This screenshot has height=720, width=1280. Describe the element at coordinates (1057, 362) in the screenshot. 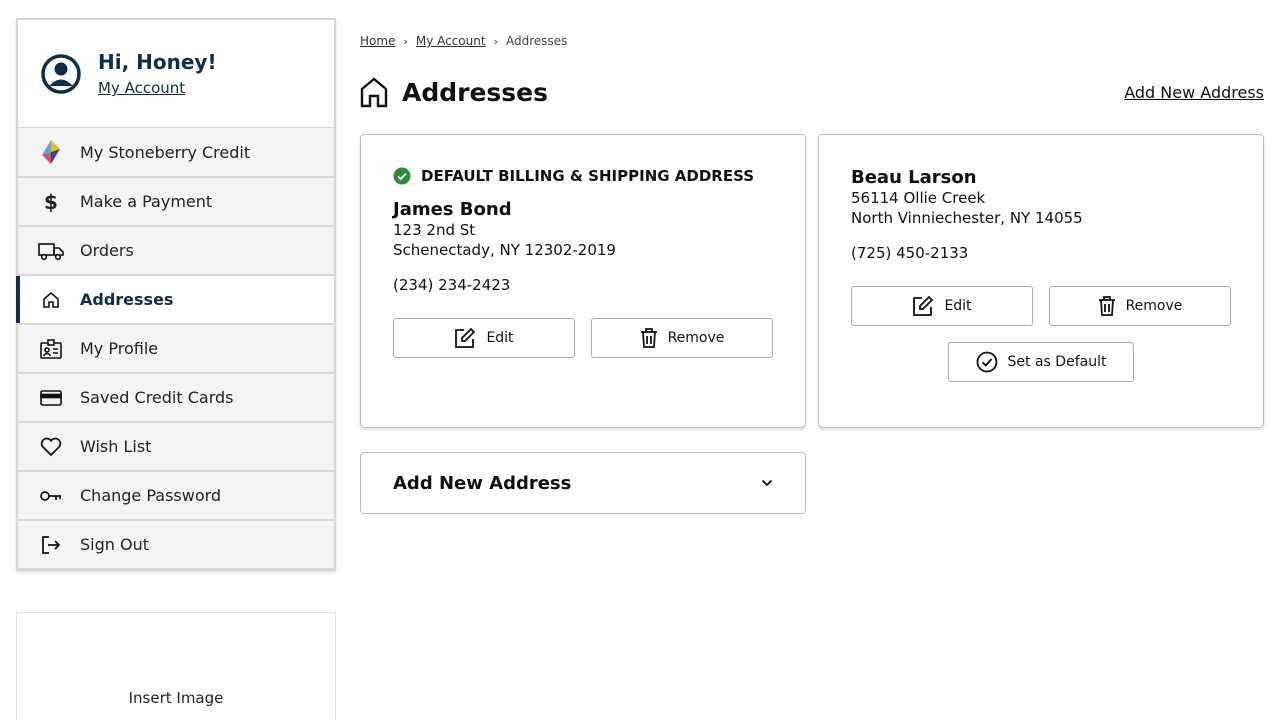

I see `set-as-default-label: Set as Default` at that location.